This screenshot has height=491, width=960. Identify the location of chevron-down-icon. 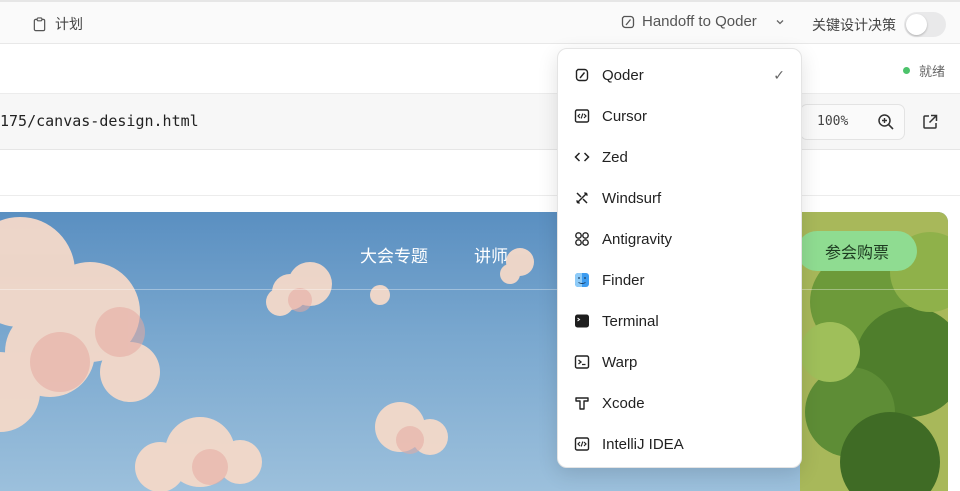
(780, 22).